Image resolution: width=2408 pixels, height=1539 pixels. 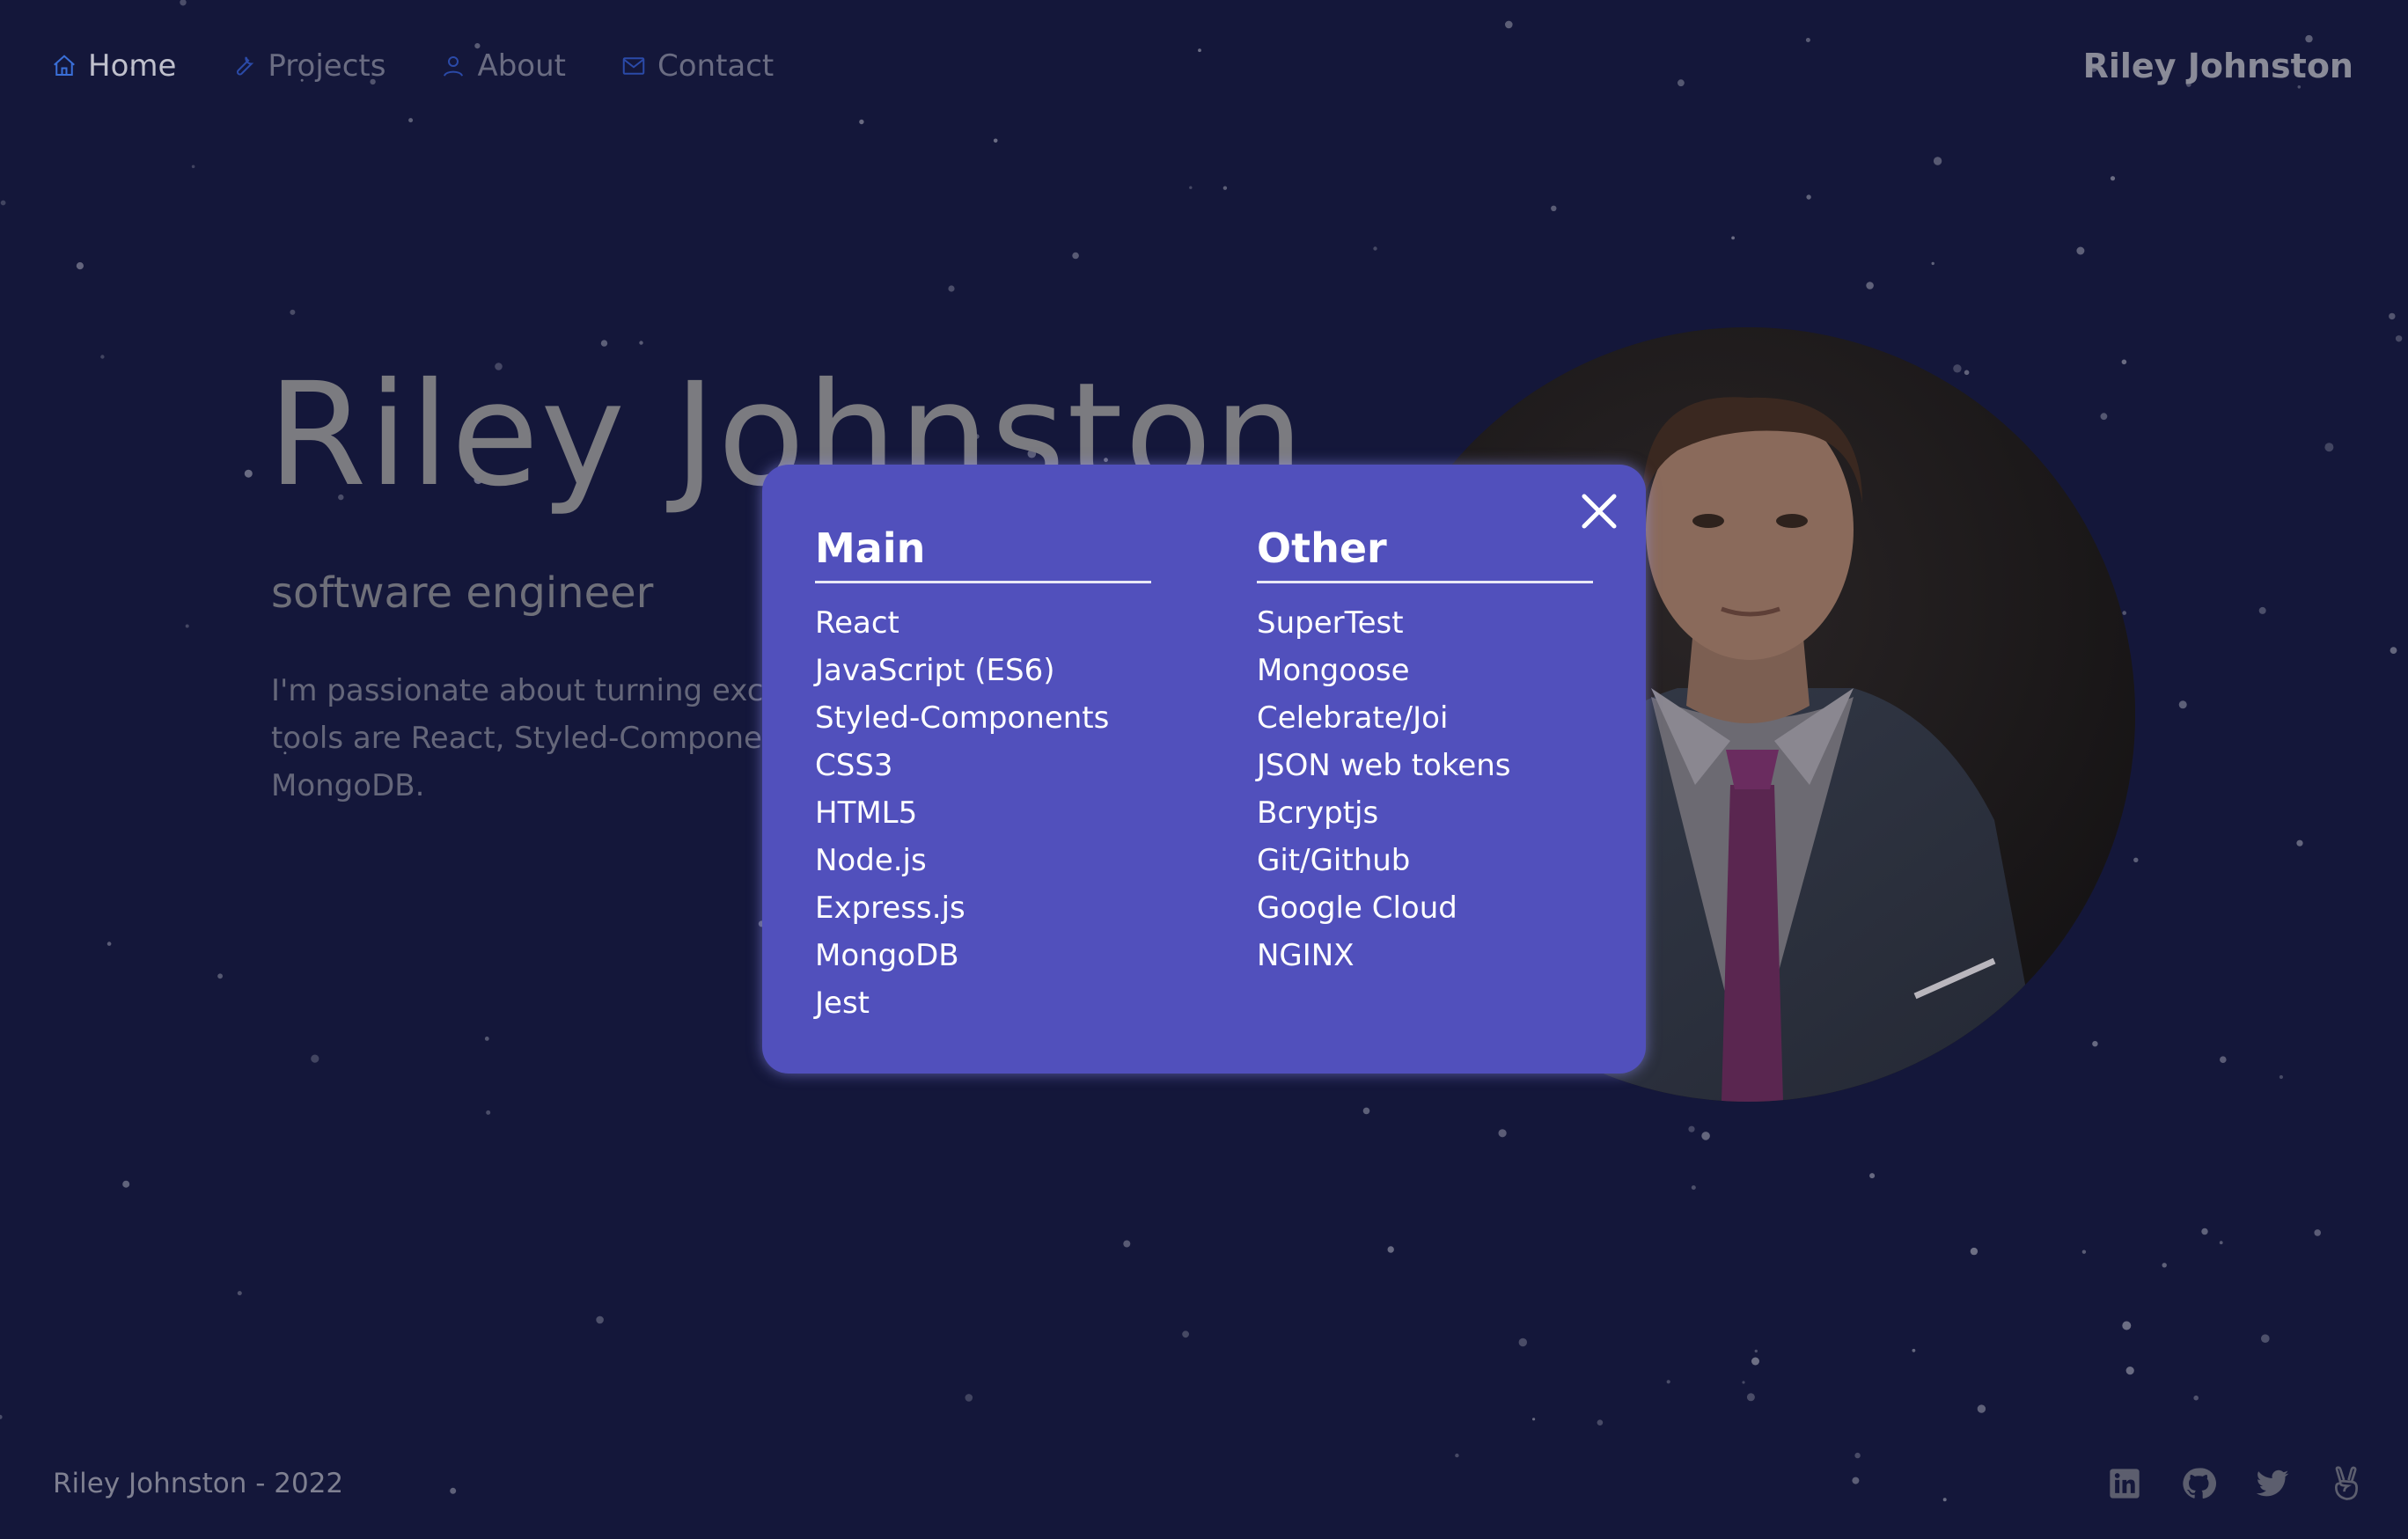 What do you see at coordinates (842, 1004) in the screenshot?
I see `skill-item: Jest` at bounding box center [842, 1004].